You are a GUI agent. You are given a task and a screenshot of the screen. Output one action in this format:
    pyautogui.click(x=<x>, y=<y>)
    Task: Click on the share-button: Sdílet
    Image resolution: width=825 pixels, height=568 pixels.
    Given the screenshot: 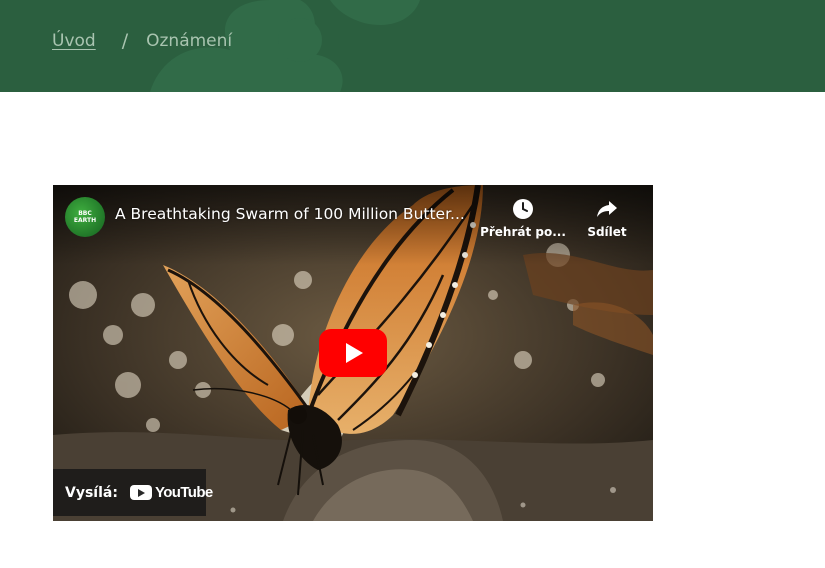 What is the action you would take?
    pyautogui.click(x=607, y=222)
    